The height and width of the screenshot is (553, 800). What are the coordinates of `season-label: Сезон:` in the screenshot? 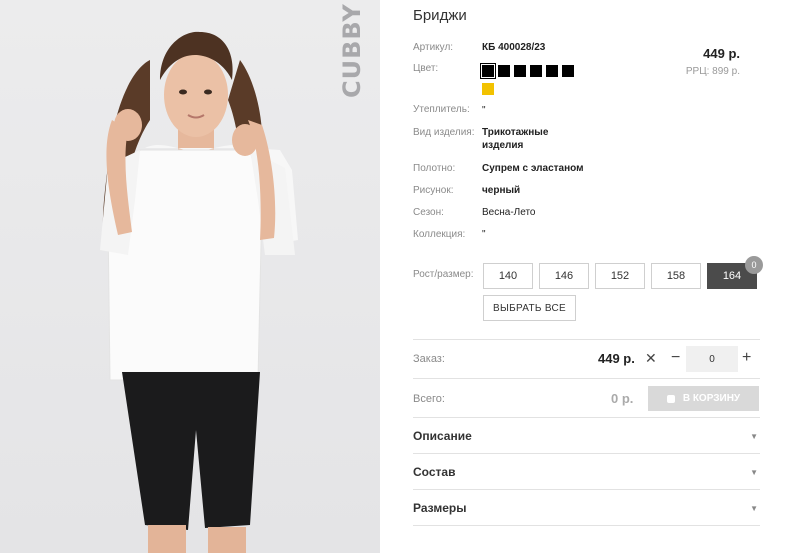 It's located at (428, 212).